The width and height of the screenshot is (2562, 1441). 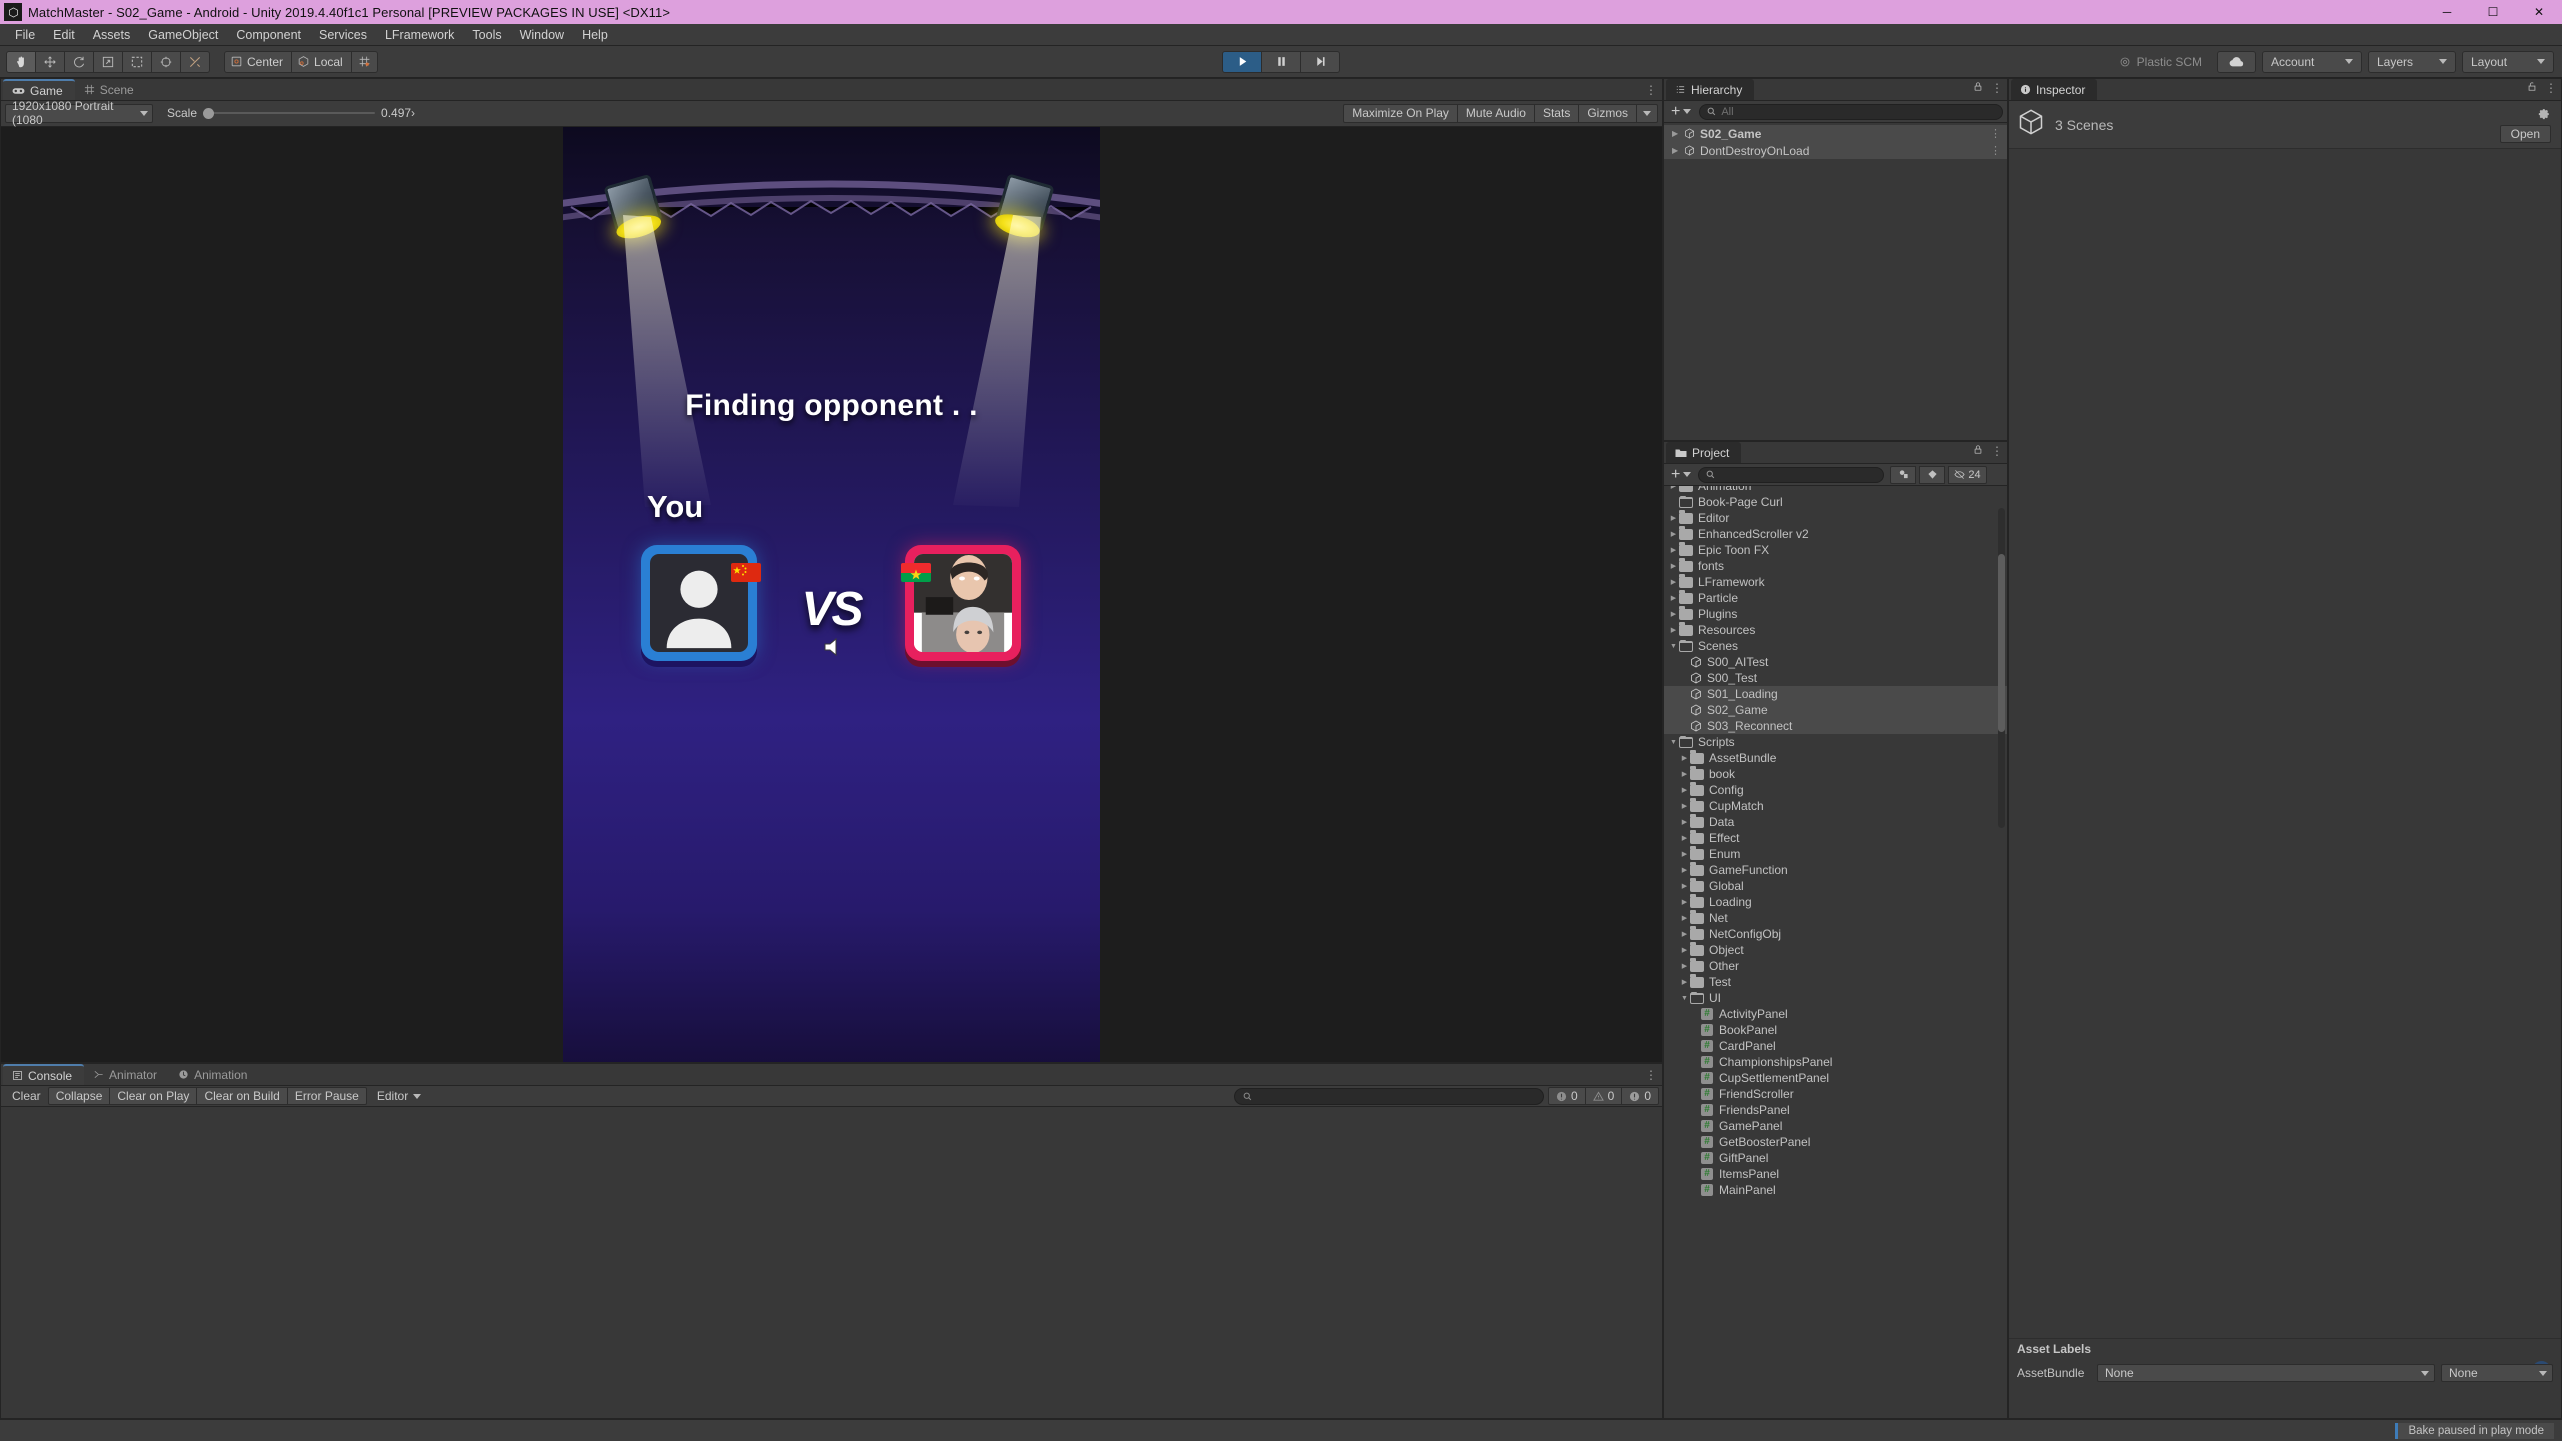 What do you see at coordinates (1903, 474) in the screenshot?
I see `filter-by-type-button` at bounding box center [1903, 474].